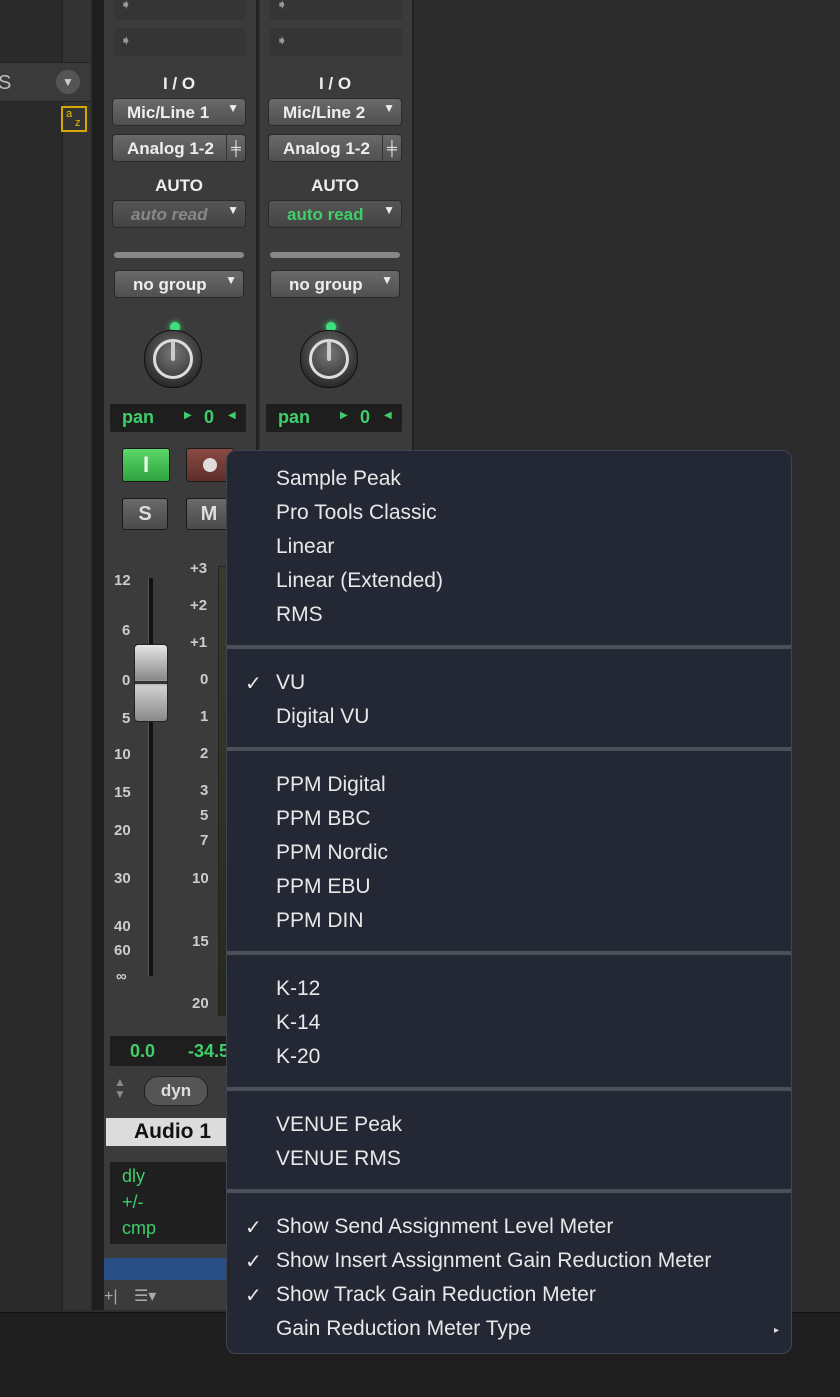 This screenshot has width=840, height=1397. What do you see at coordinates (323, 819) in the screenshot?
I see `menu-item-ppm-bbc: PPM BBC` at bounding box center [323, 819].